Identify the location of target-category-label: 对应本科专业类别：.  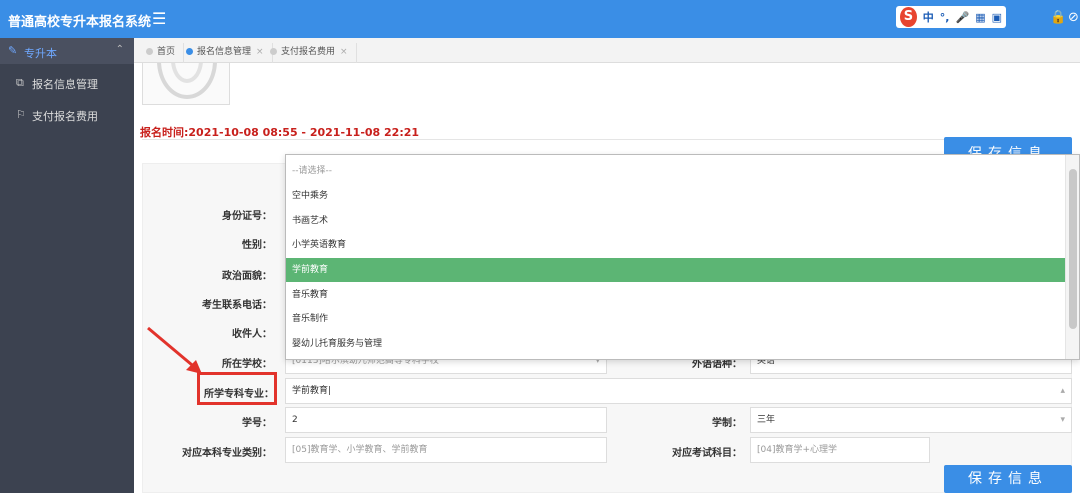
(227, 453).